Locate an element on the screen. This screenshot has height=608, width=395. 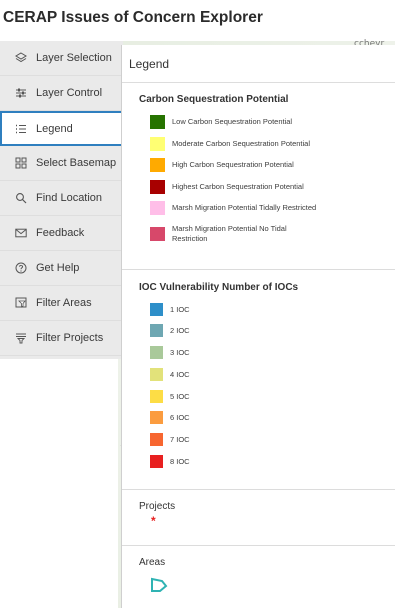
sidebar-item-layer-control: Layer Control is located at coordinates (61, 93).